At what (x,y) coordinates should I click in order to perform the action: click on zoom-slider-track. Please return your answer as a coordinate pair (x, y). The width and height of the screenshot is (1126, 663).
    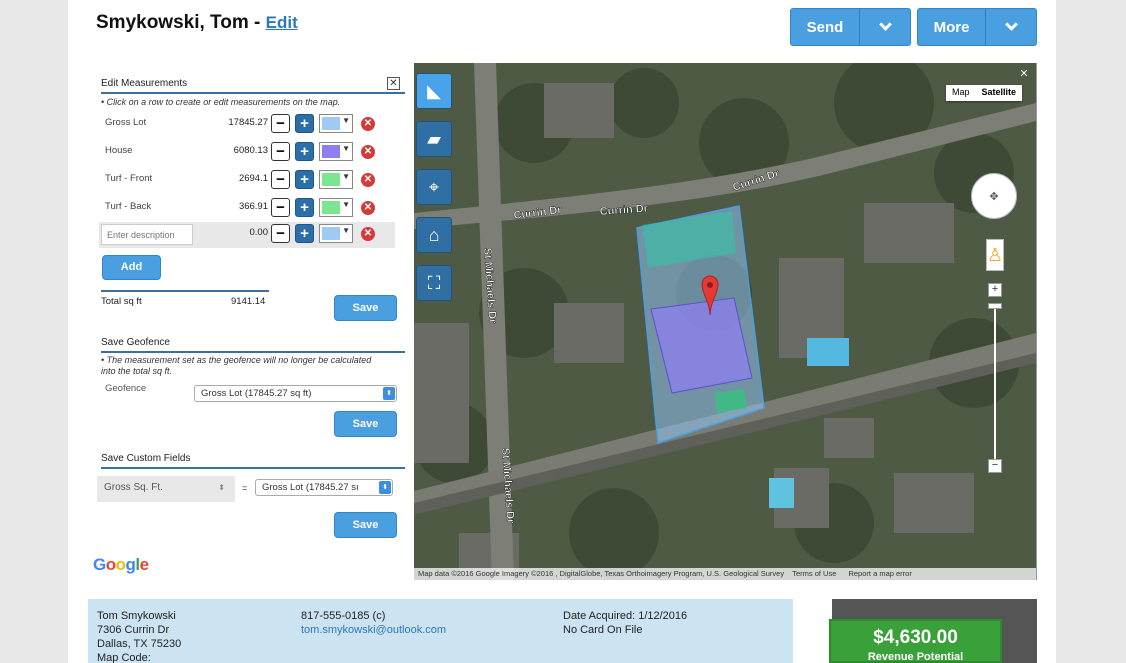
    Looking at the image, I should click on (995, 381).